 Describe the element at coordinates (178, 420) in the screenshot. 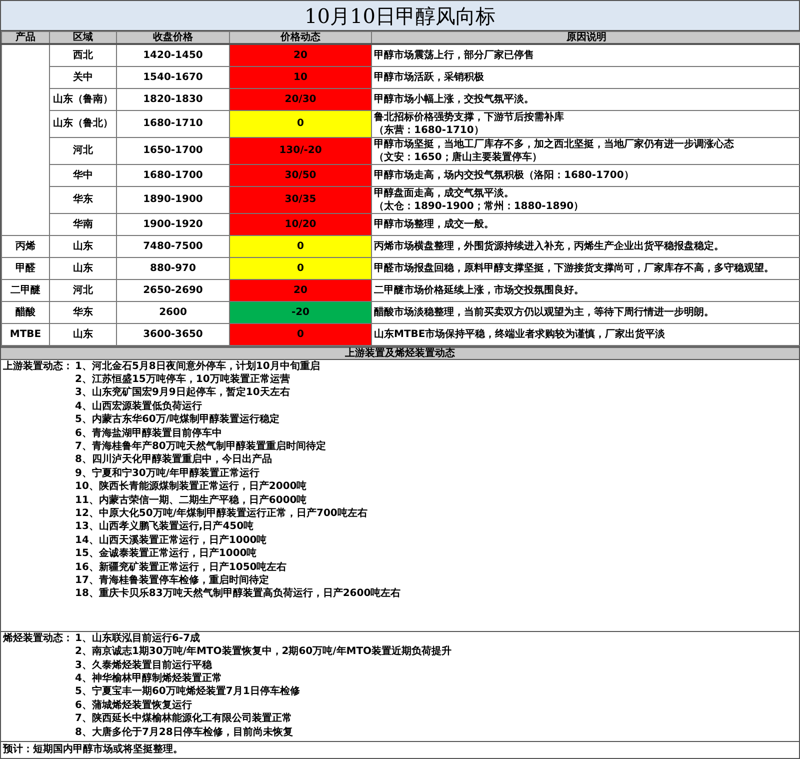

I see `list-item: 5、内蒙古东华60万/吨煤制甲醇装置运行稳定` at that location.